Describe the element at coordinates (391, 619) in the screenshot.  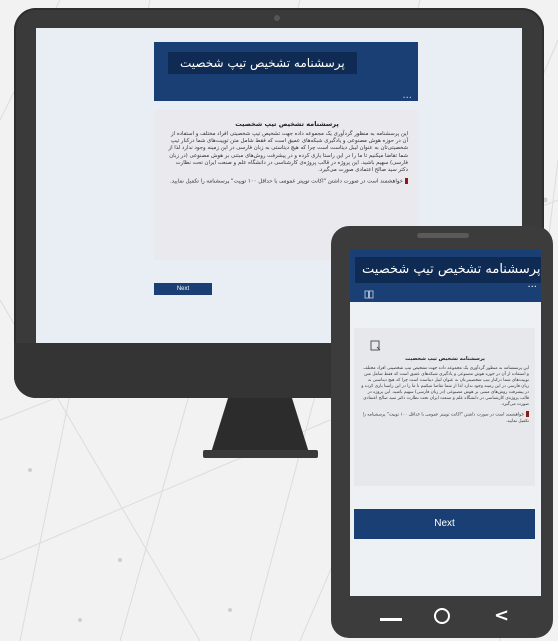
I see `back-icon` at that location.